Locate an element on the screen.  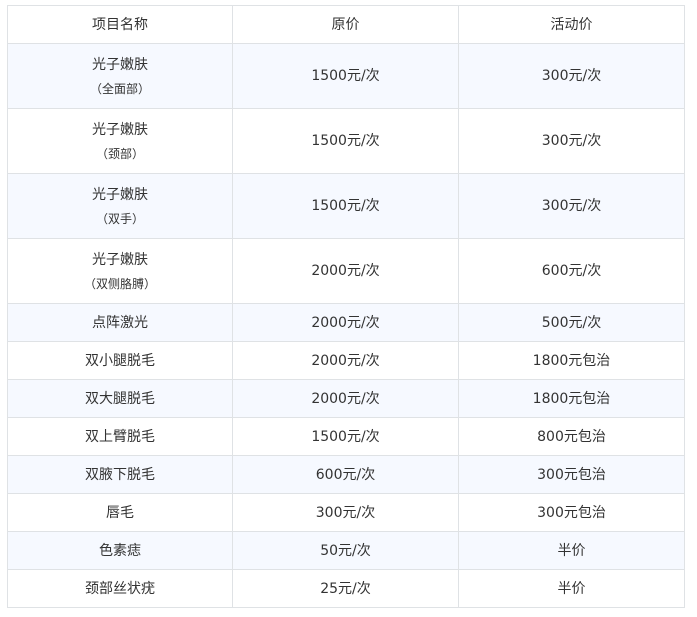
item-subname: （全面部） is located at coordinates (119, 88).